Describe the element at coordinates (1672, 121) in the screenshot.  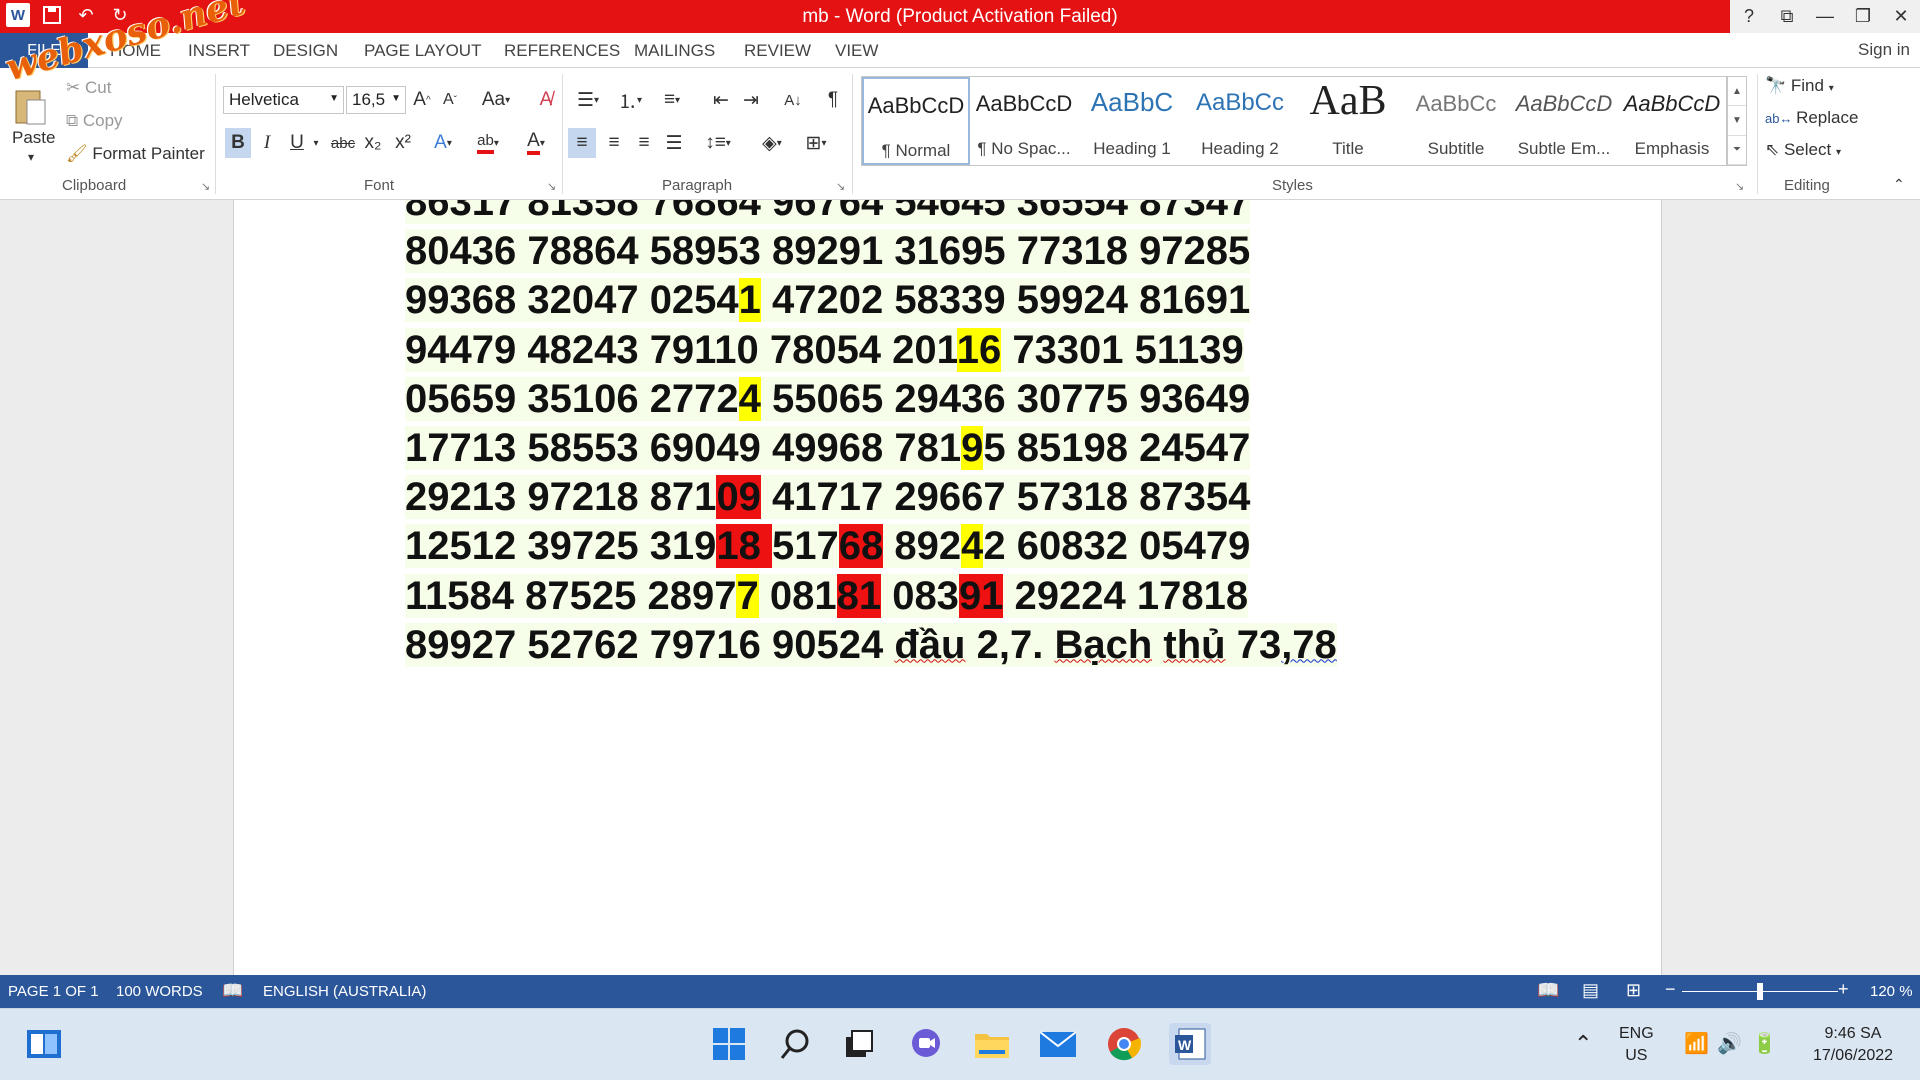
I see `style-emphasis: AaBbCcD Emphasis` at that location.